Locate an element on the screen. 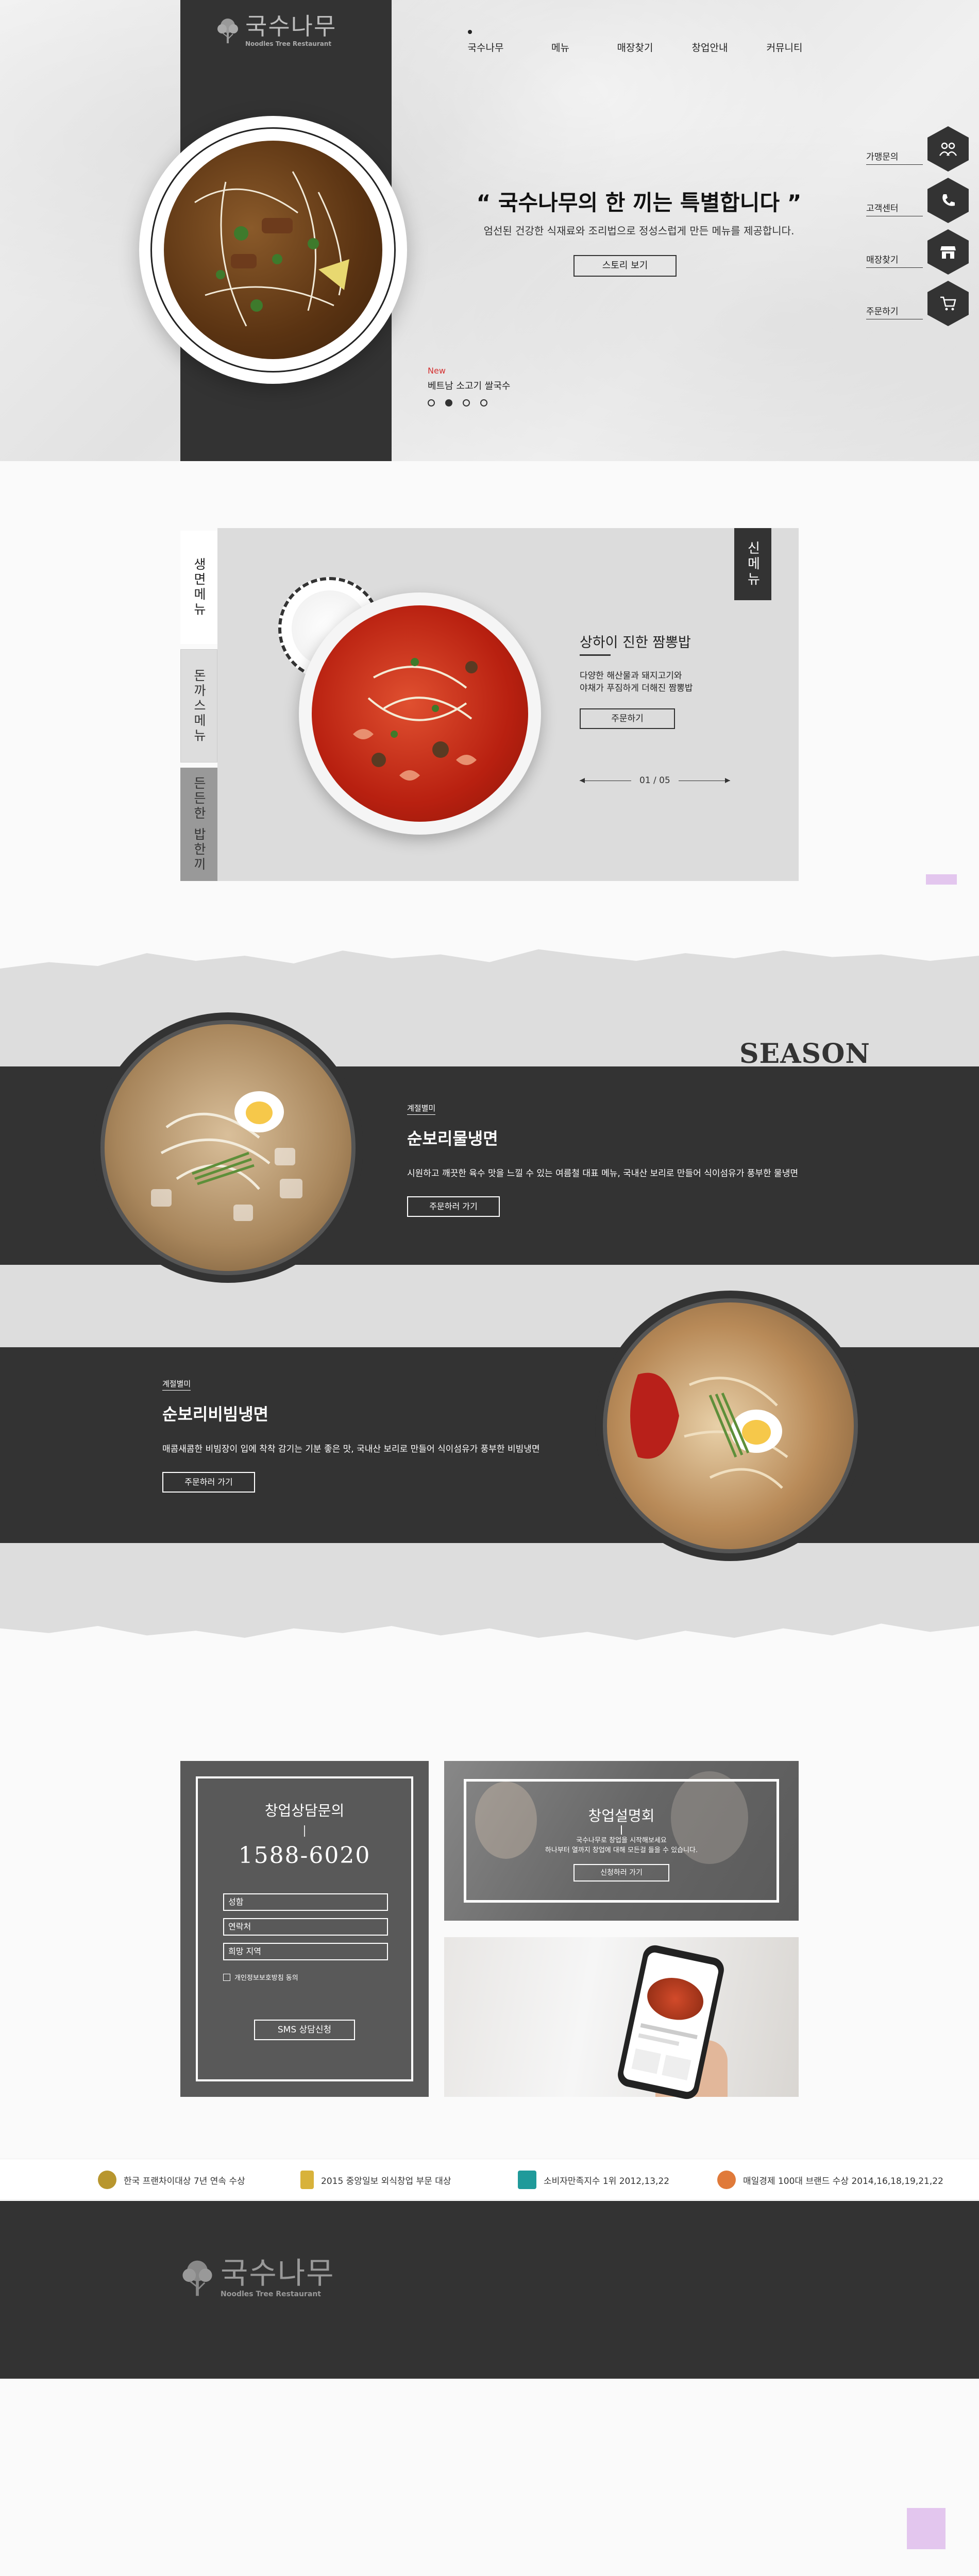  quick-item-franchise: 가맹문의 is located at coordinates (921, 149).